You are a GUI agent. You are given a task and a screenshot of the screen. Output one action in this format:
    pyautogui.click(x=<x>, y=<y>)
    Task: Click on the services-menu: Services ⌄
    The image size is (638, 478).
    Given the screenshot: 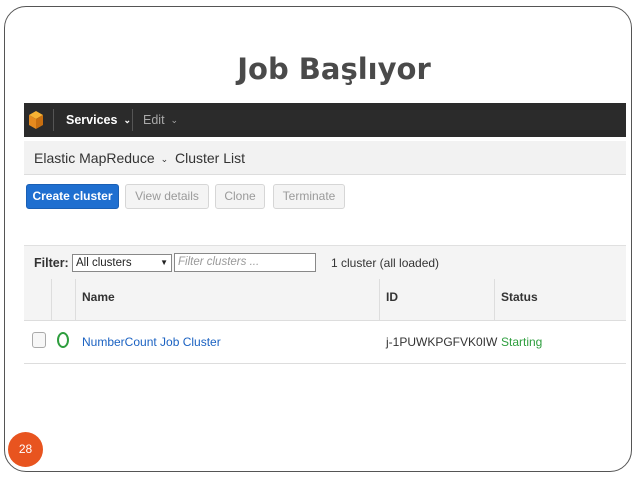 What is the action you would take?
    pyautogui.click(x=98, y=120)
    